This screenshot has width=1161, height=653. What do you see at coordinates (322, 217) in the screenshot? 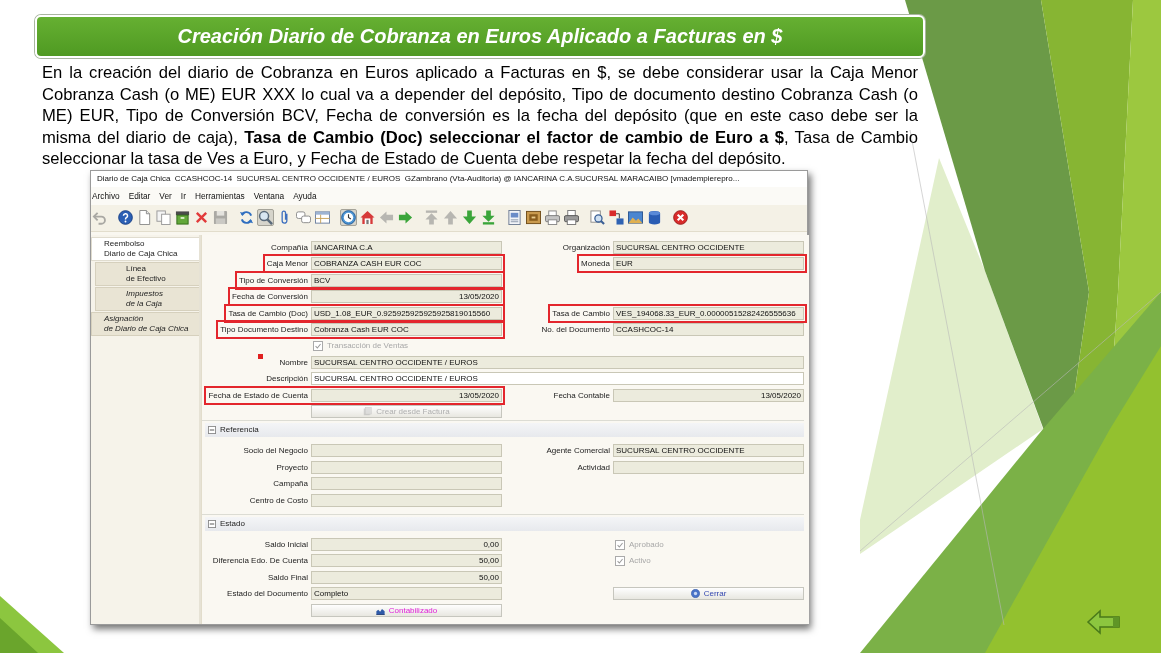
I see `table-icon` at bounding box center [322, 217].